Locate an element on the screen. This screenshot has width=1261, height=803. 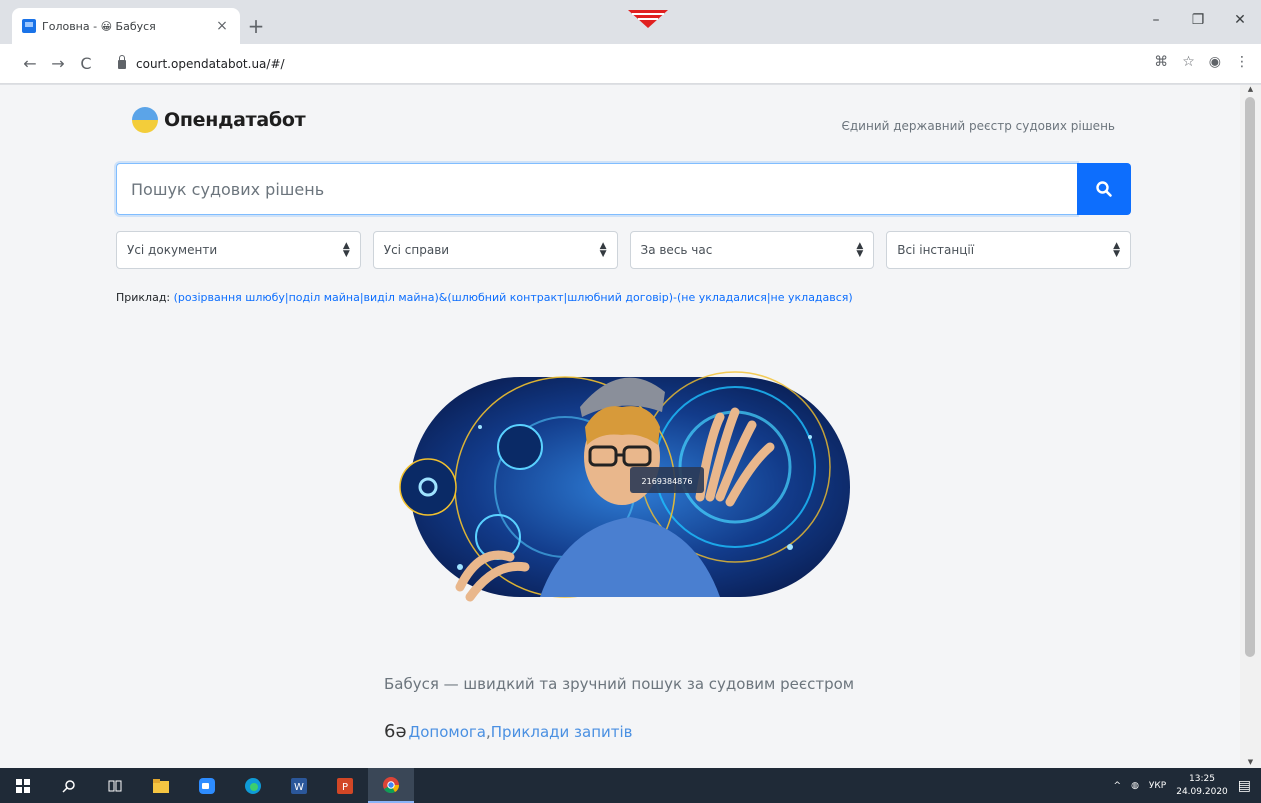
restore-button: ❐ is located at coordinates (1198, 20).